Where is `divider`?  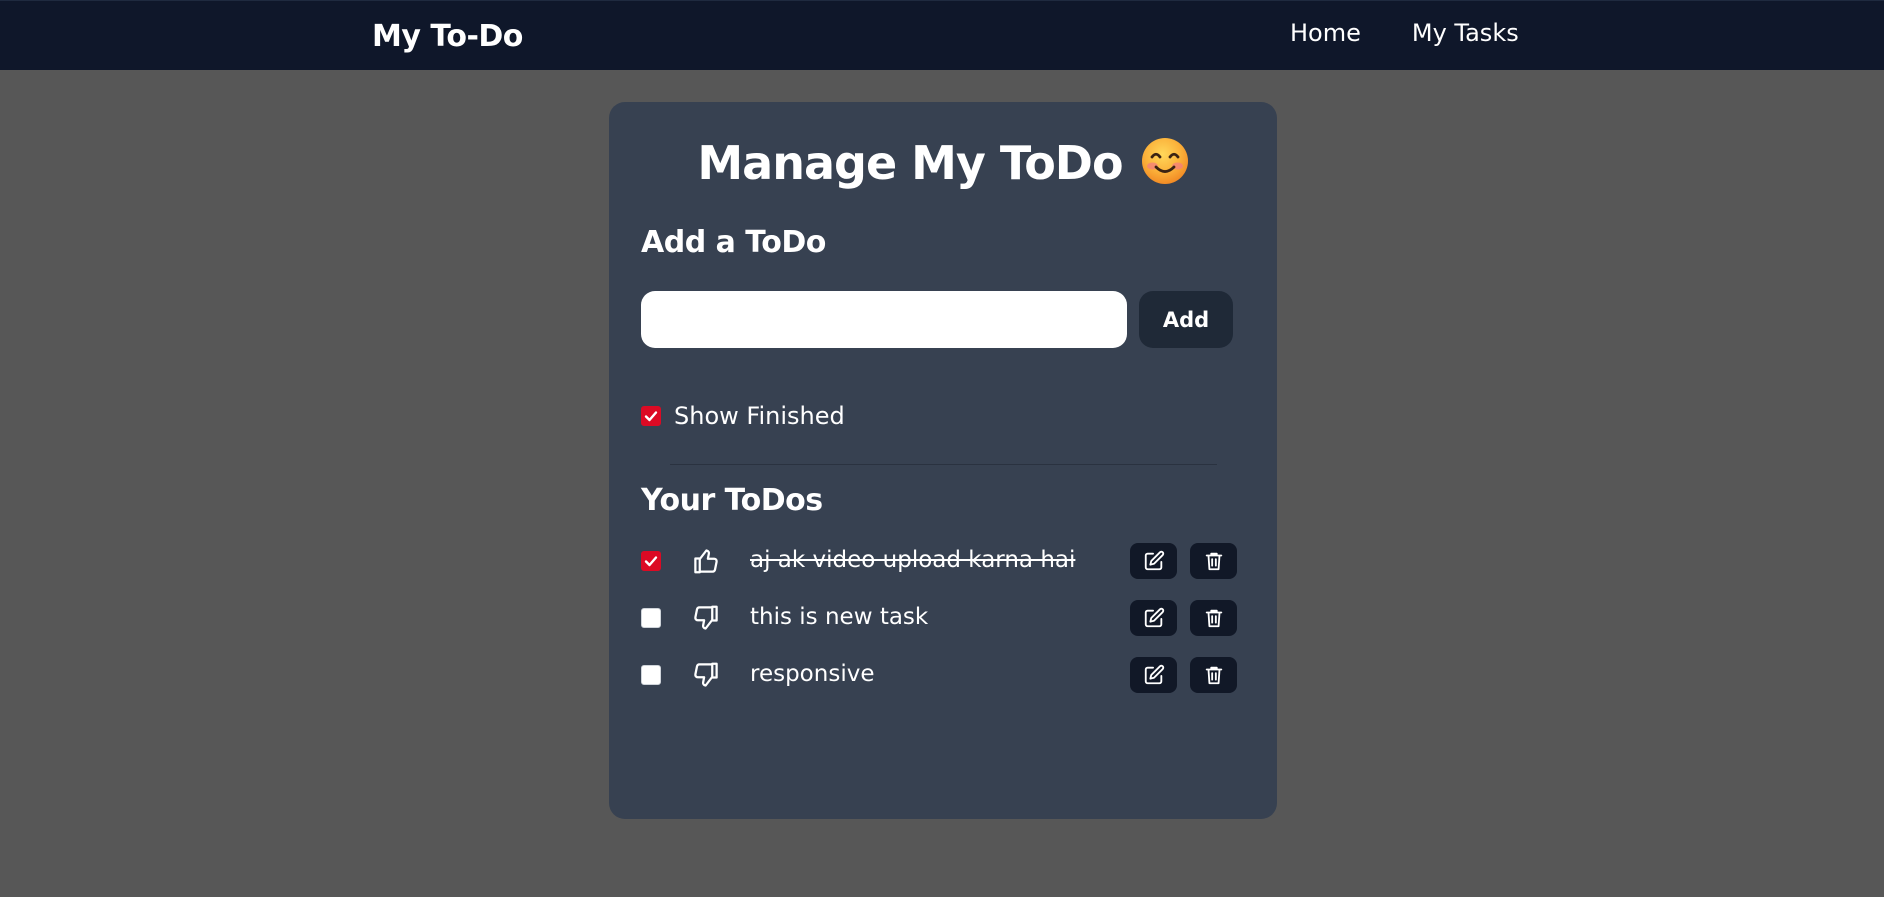 divider is located at coordinates (943, 464).